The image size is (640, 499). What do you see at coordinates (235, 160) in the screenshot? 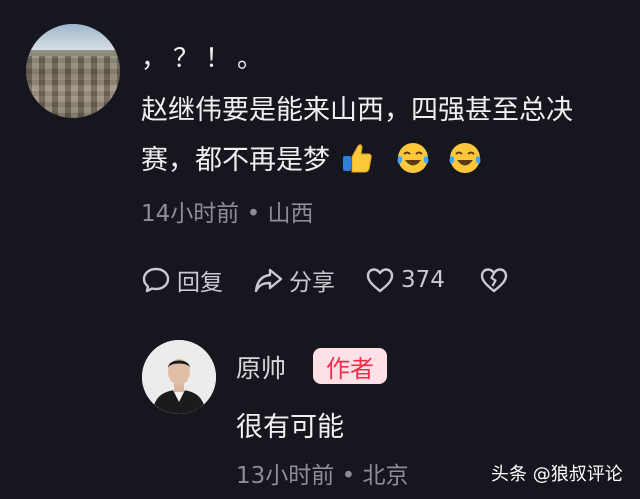
I see `comment-text-line-3-text: 赛，都不再是梦` at bounding box center [235, 160].